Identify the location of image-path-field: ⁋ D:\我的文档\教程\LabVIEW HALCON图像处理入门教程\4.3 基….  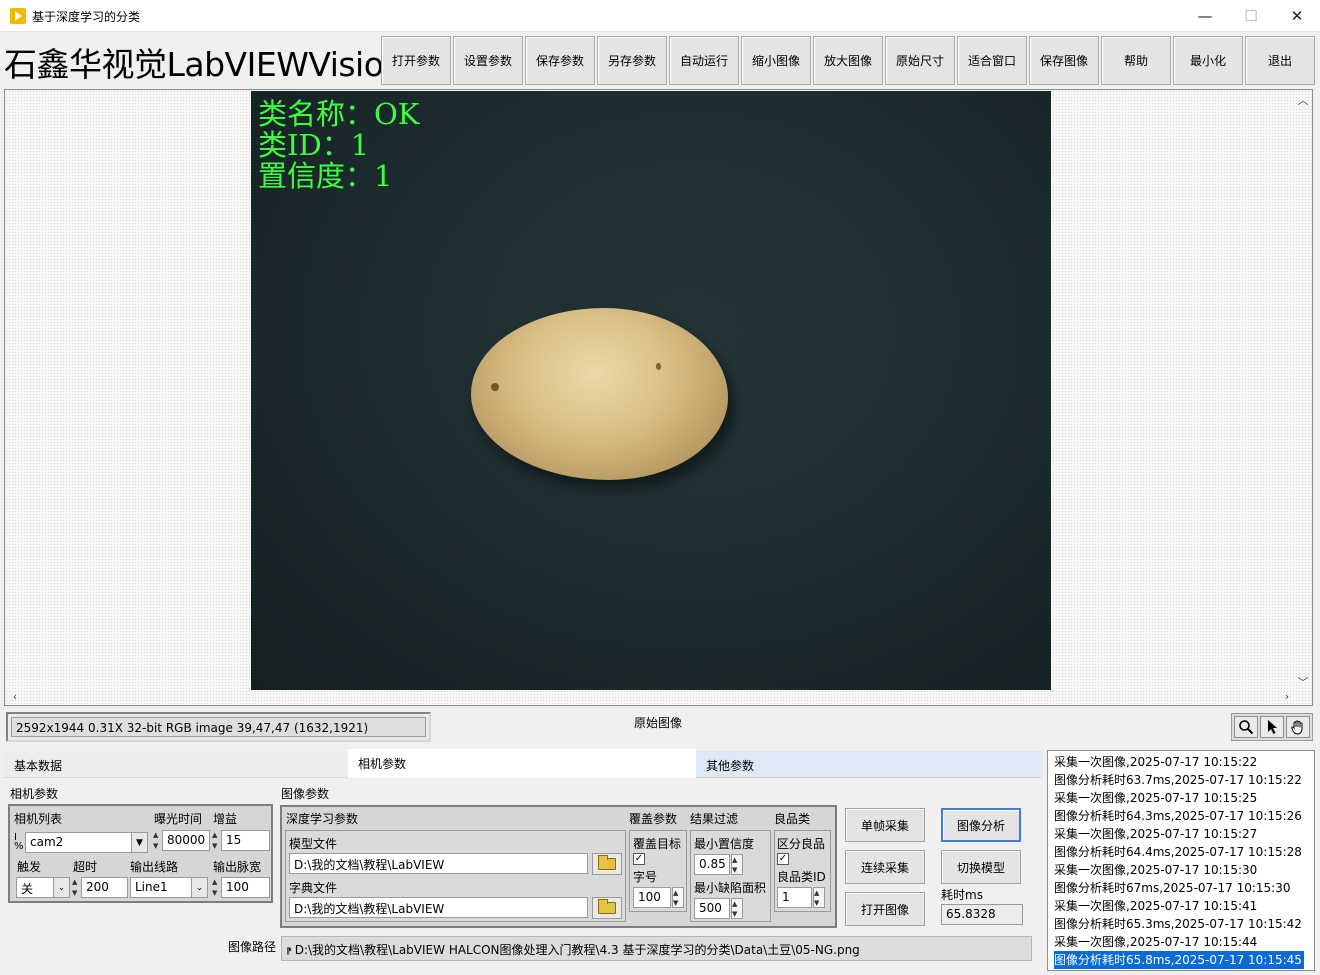
(656, 948).